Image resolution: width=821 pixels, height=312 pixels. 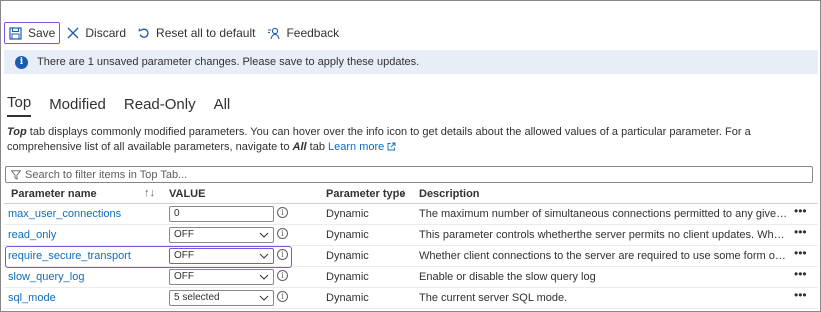 I want to click on save-label: Save, so click(x=42, y=33).